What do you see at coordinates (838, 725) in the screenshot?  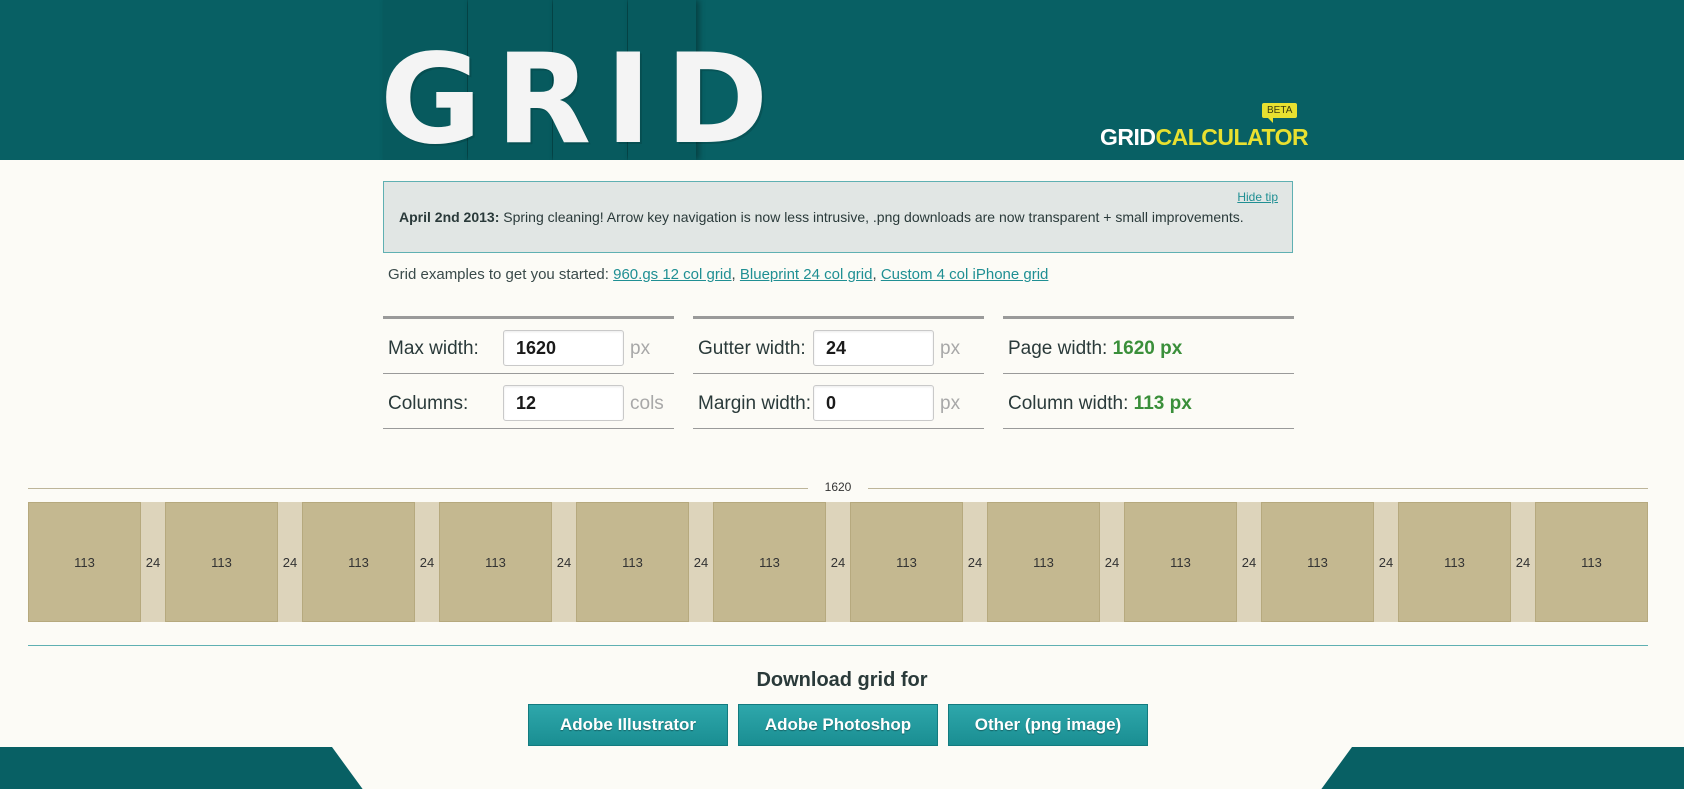 I see `download-photoshop-button: Adobe Photoshop` at bounding box center [838, 725].